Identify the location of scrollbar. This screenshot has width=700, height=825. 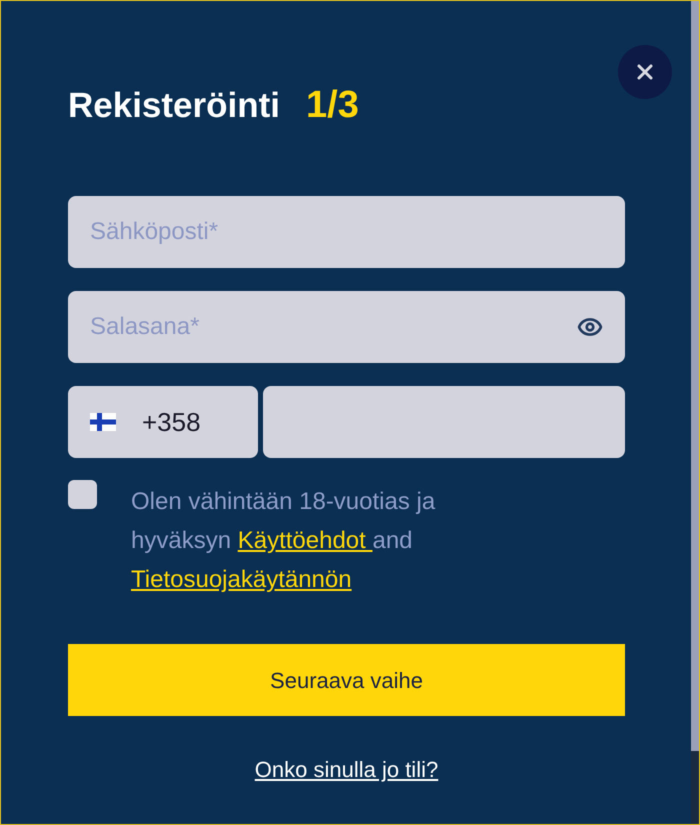
(695, 412).